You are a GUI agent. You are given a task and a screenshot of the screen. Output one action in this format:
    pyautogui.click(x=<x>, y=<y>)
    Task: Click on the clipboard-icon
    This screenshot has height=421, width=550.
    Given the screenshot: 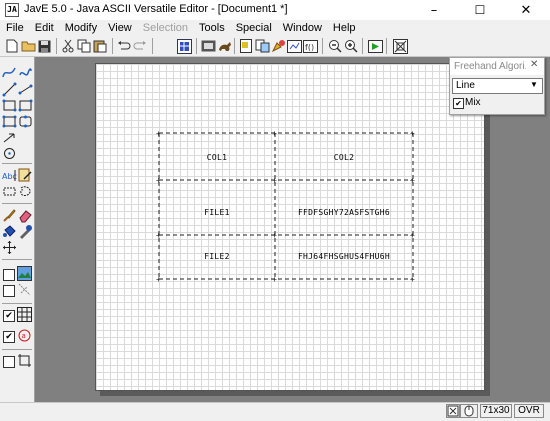 What is the action you would take?
    pyautogui.click(x=262, y=46)
    